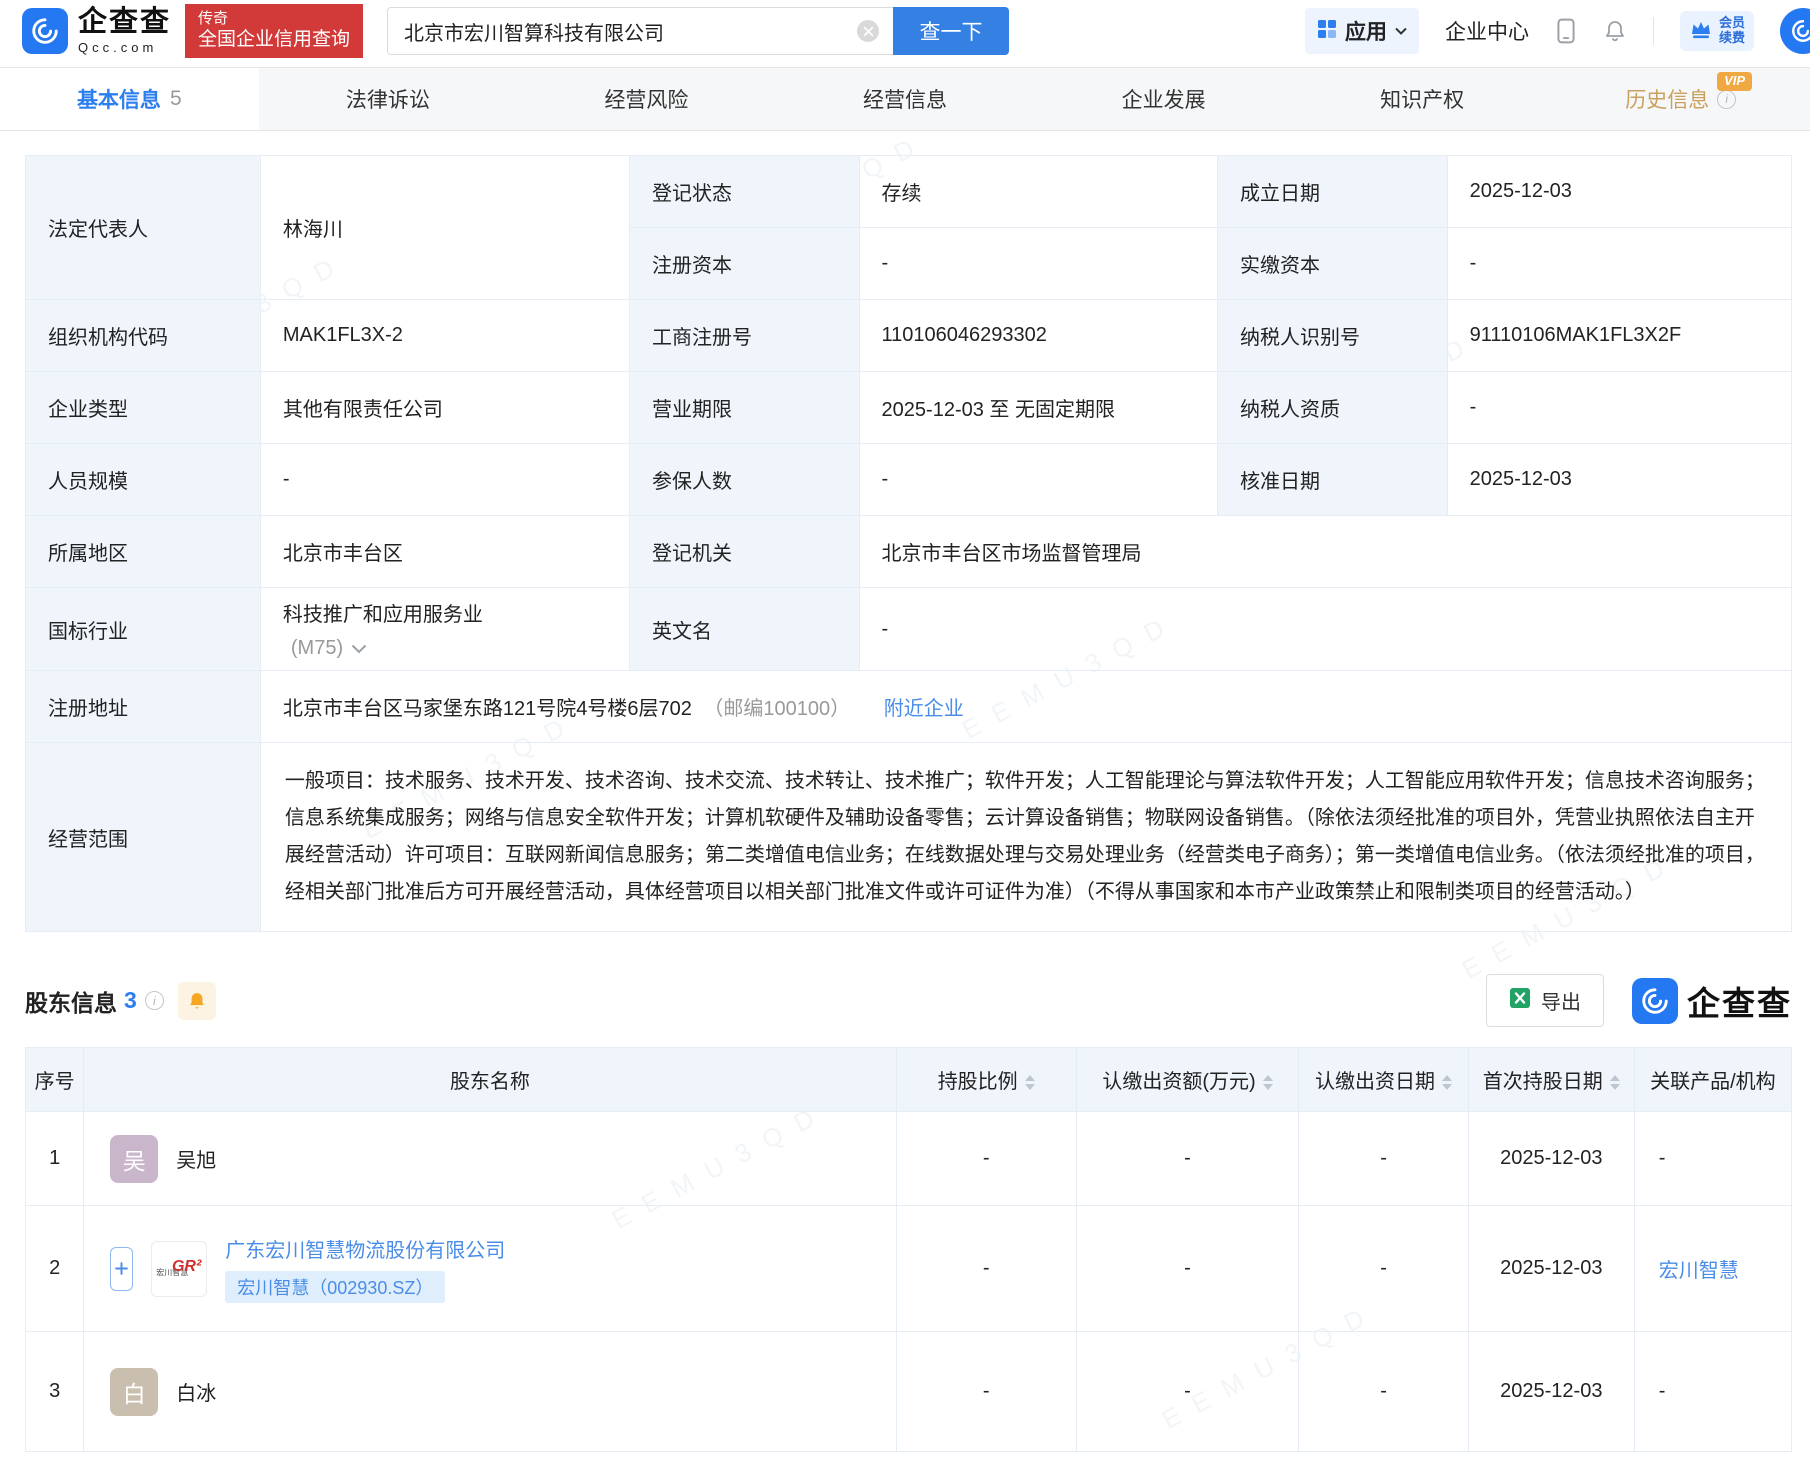  What do you see at coordinates (744, 263) in the screenshot?
I see `field-label: 注册资本` at bounding box center [744, 263].